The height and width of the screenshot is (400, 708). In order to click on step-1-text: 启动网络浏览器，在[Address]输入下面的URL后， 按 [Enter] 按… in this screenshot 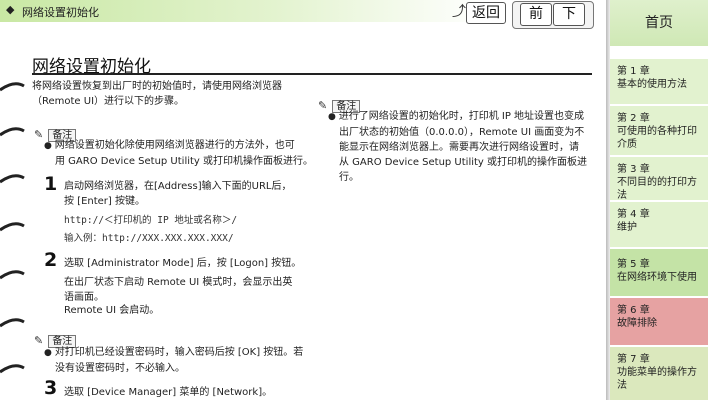, I will do `click(178, 194)`.